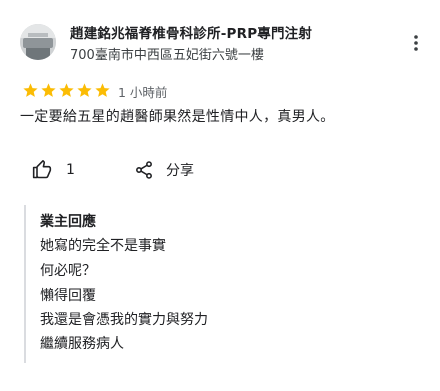  What do you see at coordinates (68, 271) in the screenshot?
I see `owner-reply-line: 何必呢？` at bounding box center [68, 271].